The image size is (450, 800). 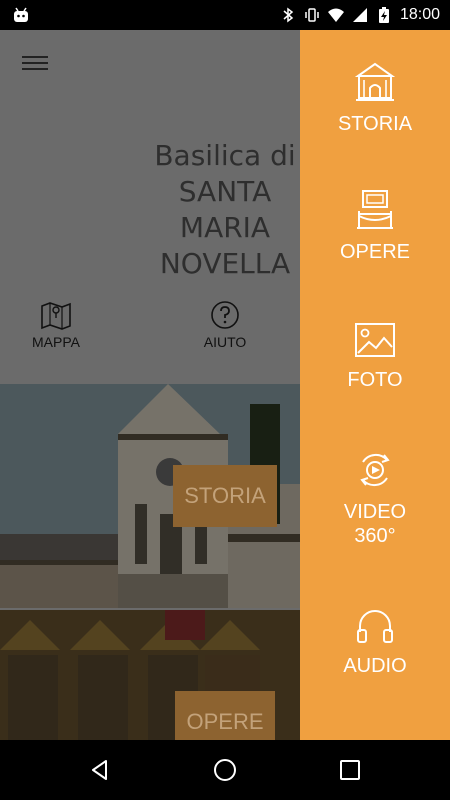 What do you see at coordinates (375, 209) in the screenshot?
I see `artwork-icon` at bounding box center [375, 209].